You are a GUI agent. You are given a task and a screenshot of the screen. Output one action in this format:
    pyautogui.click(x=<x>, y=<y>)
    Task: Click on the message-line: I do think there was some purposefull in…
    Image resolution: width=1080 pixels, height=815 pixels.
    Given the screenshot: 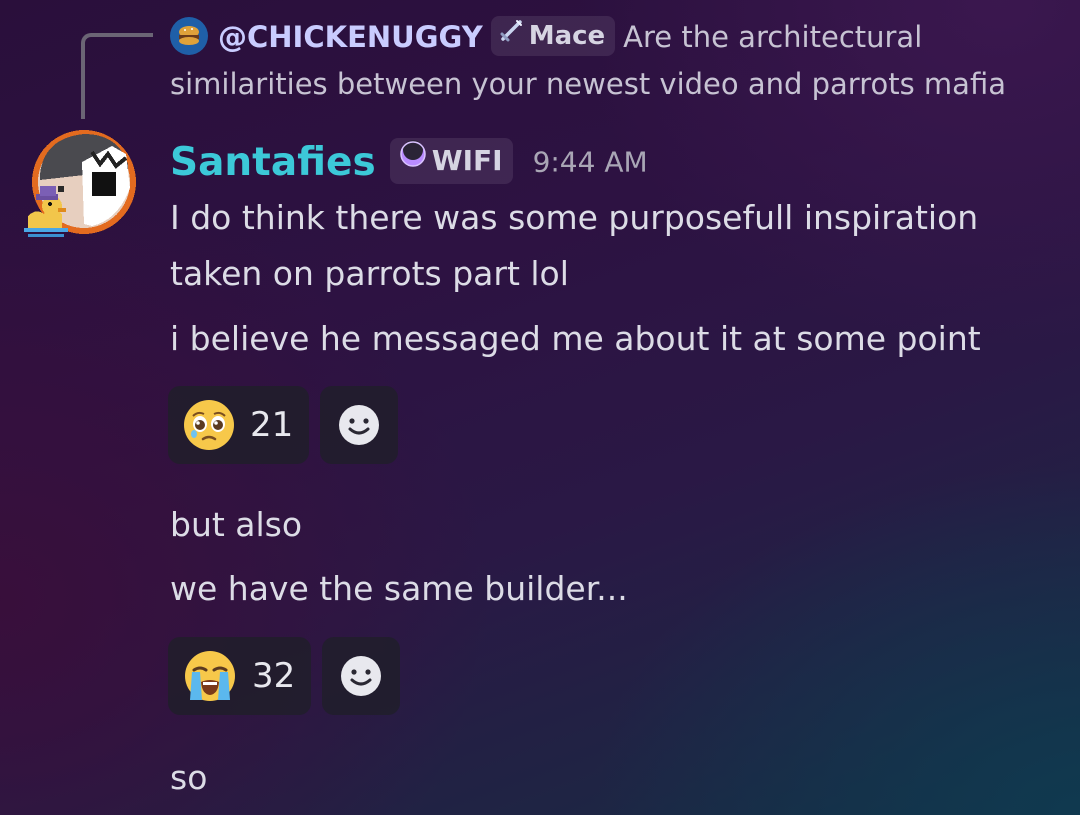 What is the action you would take?
    pyautogui.click(x=574, y=217)
    